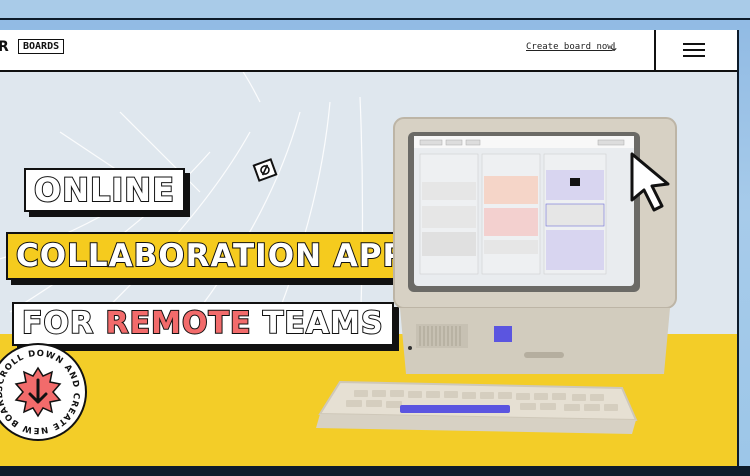 Image resolution: width=750 pixels, height=476 pixels. Describe the element at coordinates (368, 51) in the screenshot. I see `top-navbar: R BOARDS Create board now ↓` at that location.